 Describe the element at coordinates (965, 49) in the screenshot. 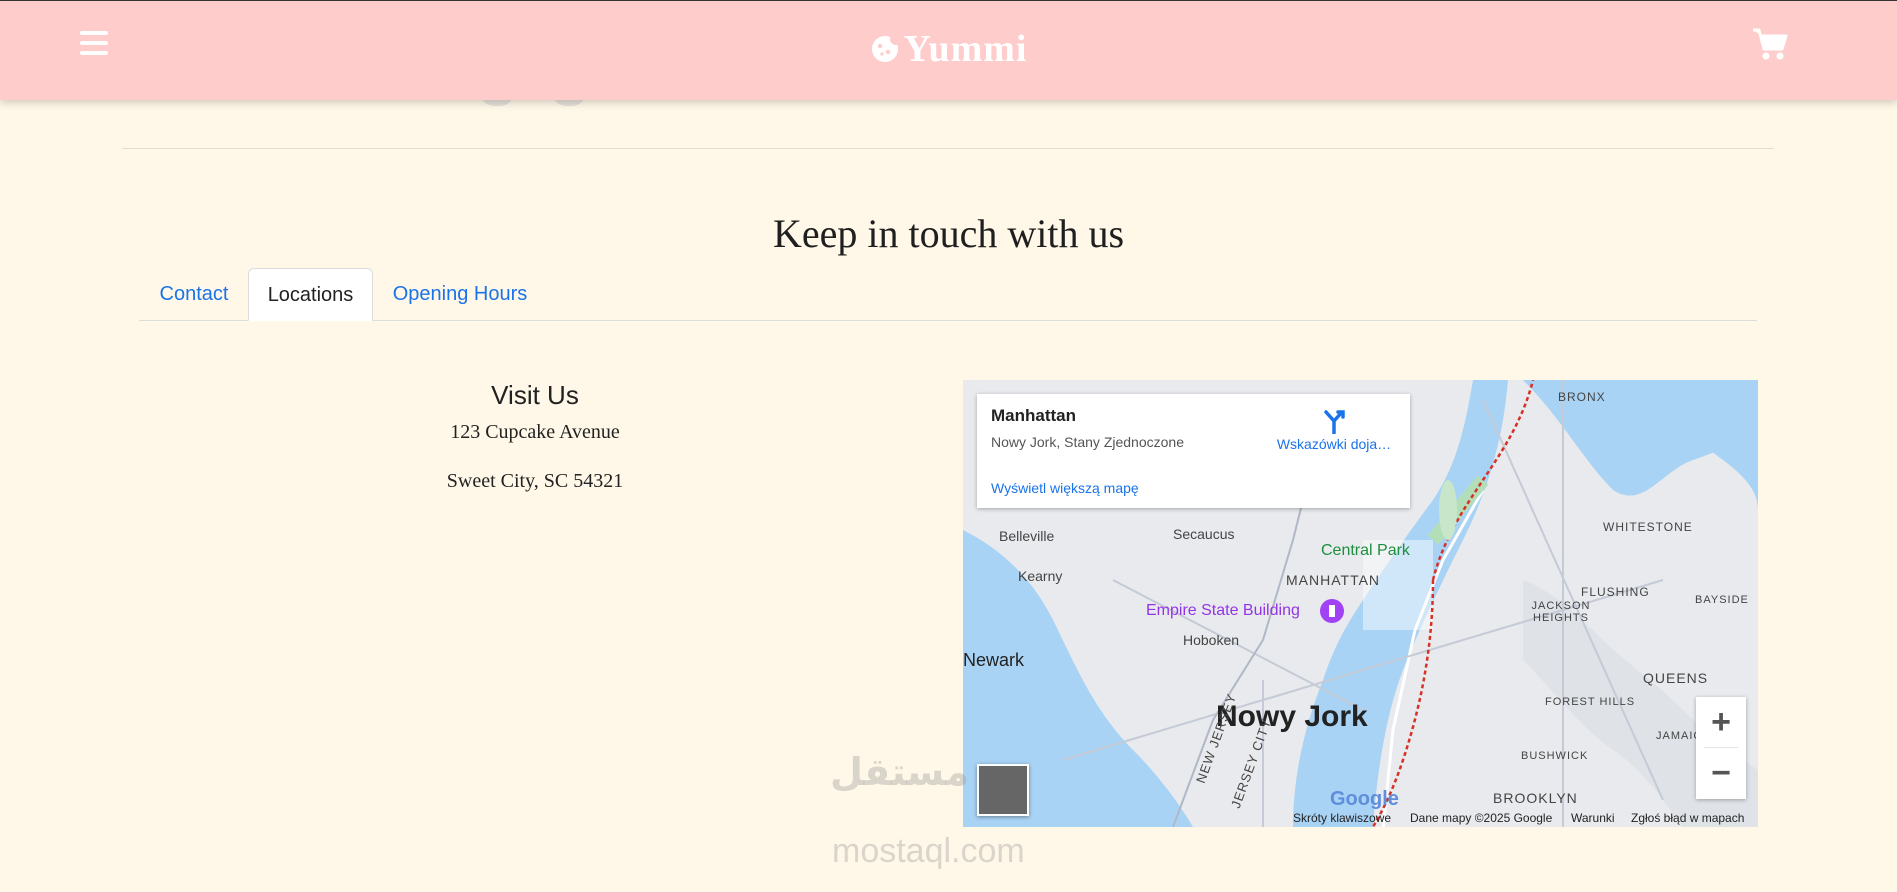

I see `brand-name: Yummi` at that location.